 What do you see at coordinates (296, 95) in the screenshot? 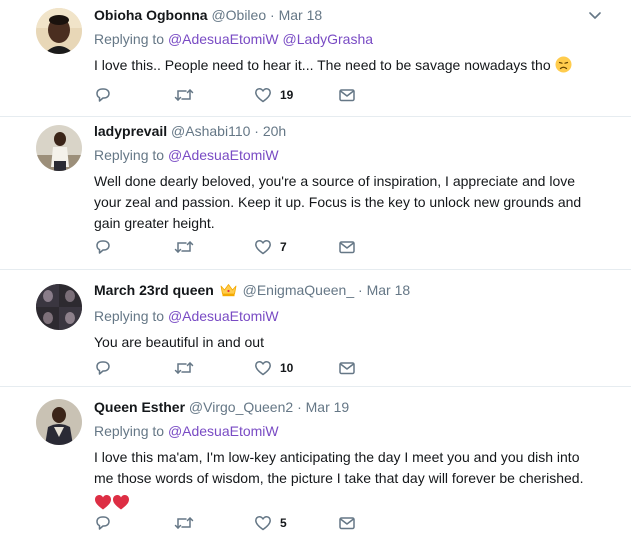
I see `like-button: 19` at bounding box center [296, 95].